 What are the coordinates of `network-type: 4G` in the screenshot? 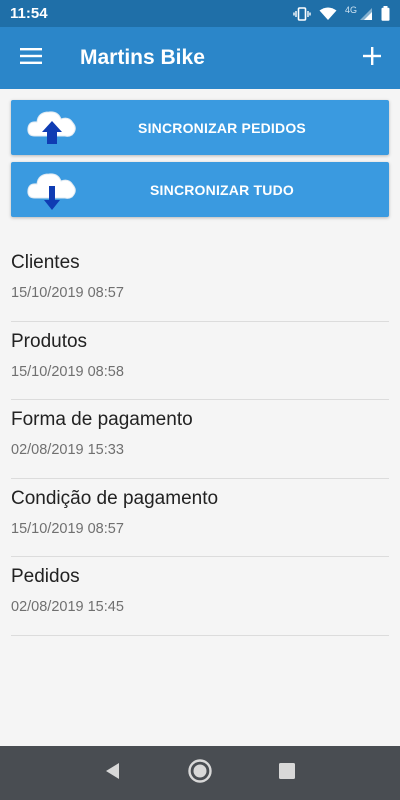 It's located at (350, 9).